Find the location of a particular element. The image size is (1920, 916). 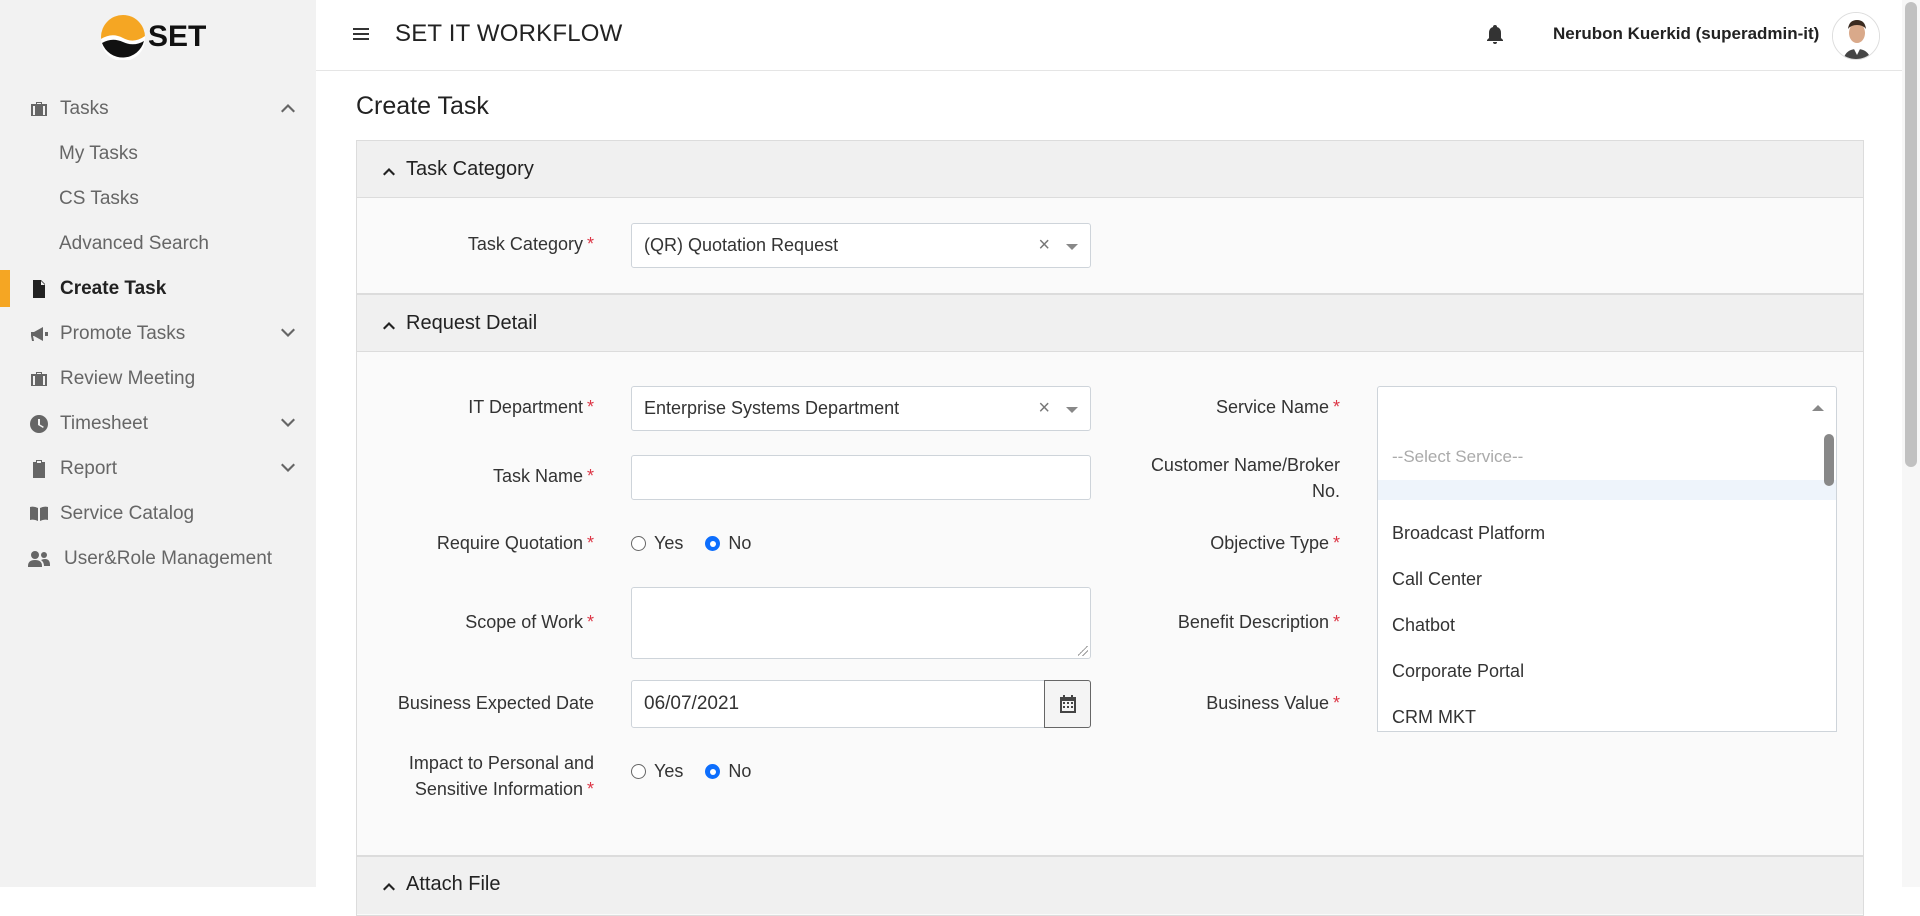

sidebar-item-label: Service Catalog is located at coordinates (127, 513).